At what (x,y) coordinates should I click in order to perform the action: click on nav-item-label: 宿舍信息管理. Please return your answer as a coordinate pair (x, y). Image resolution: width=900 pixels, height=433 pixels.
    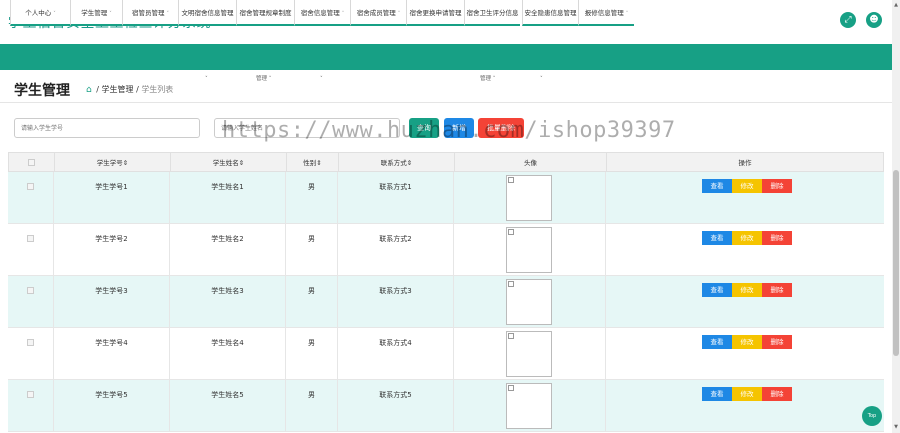
    Looking at the image, I should click on (320, 13).